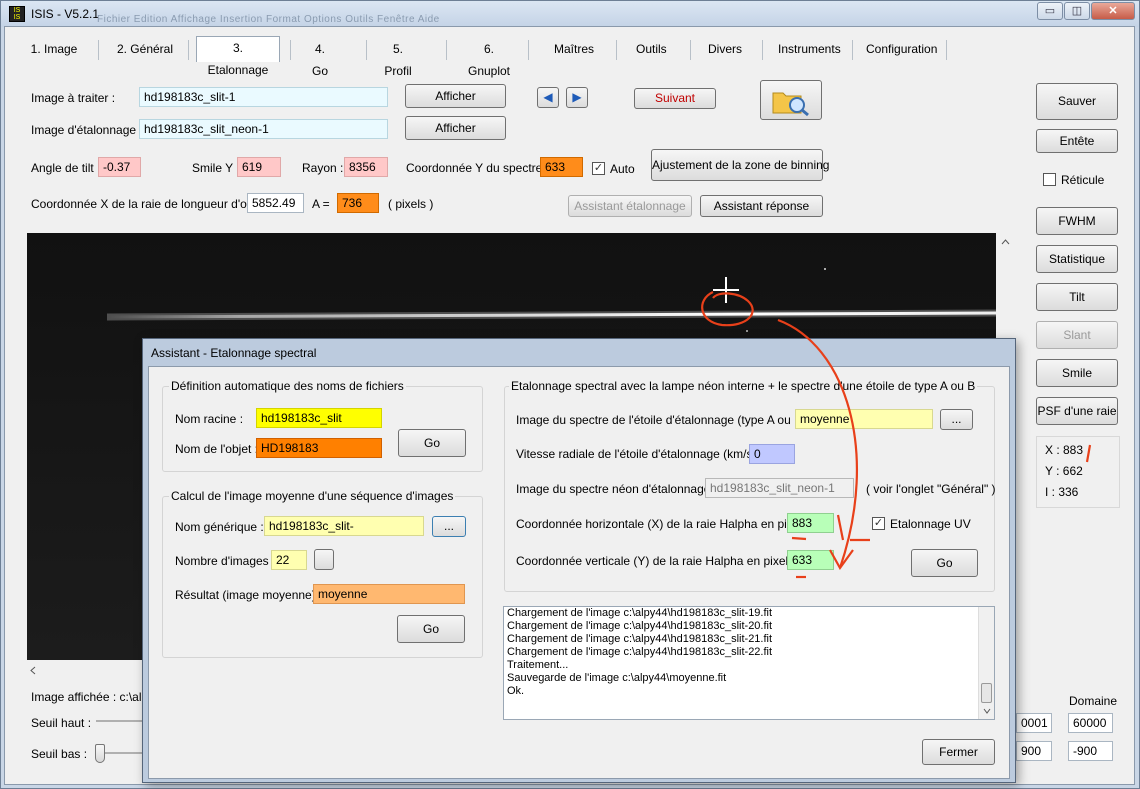 The height and width of the screenshot is (789, 1140). I want to click on previous-arrow-icon: ◀, so click(548, 97).